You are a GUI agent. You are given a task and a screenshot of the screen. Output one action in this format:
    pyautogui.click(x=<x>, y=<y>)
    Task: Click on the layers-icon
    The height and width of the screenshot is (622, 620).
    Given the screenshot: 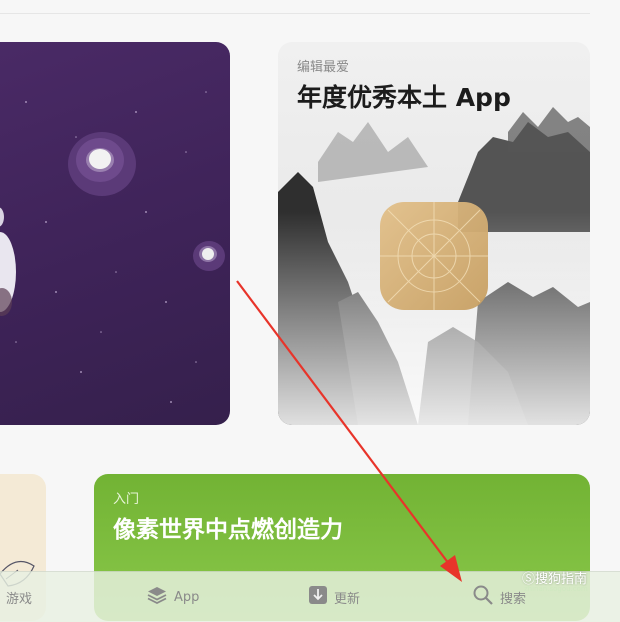 What is the action you would take?
    pyautogui.click(x=157, y=597)
    